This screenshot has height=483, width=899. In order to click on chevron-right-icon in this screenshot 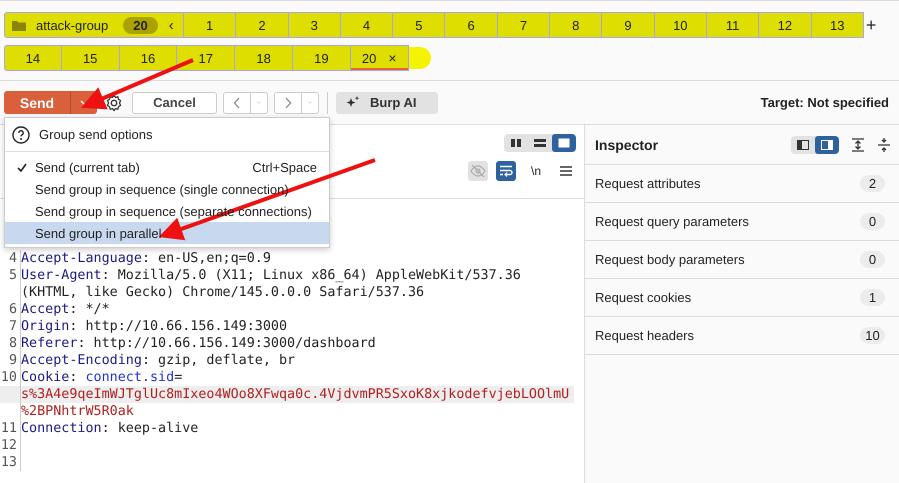, I will do `click(288, 102)`.